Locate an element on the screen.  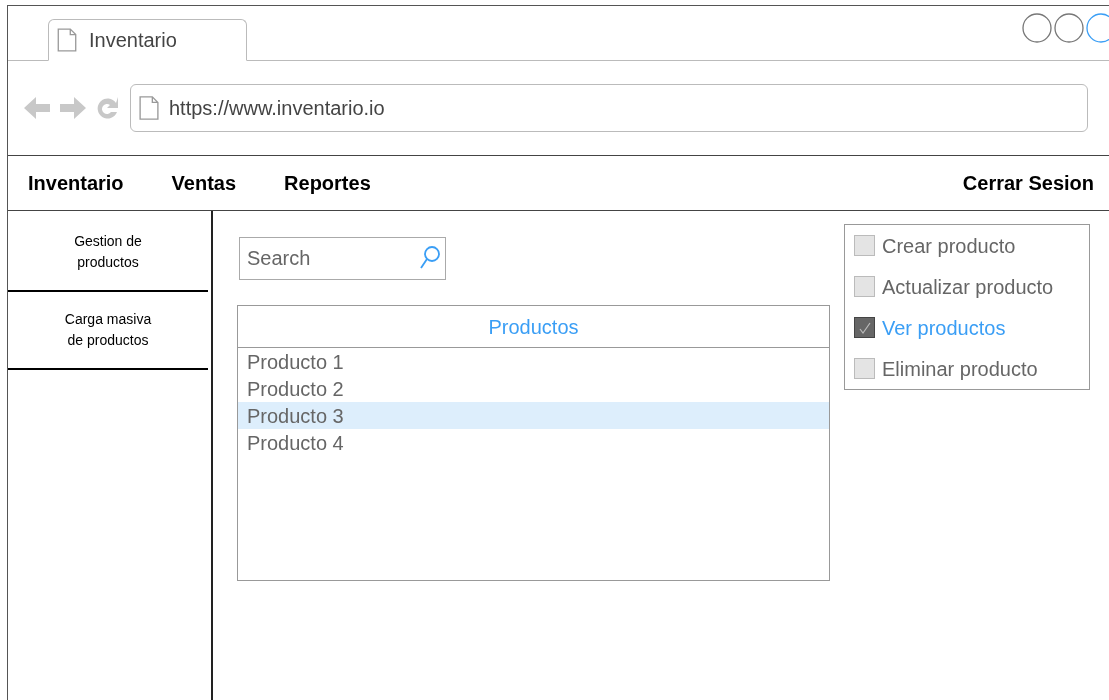
search-field: Search is located at coordinates (342, 258).